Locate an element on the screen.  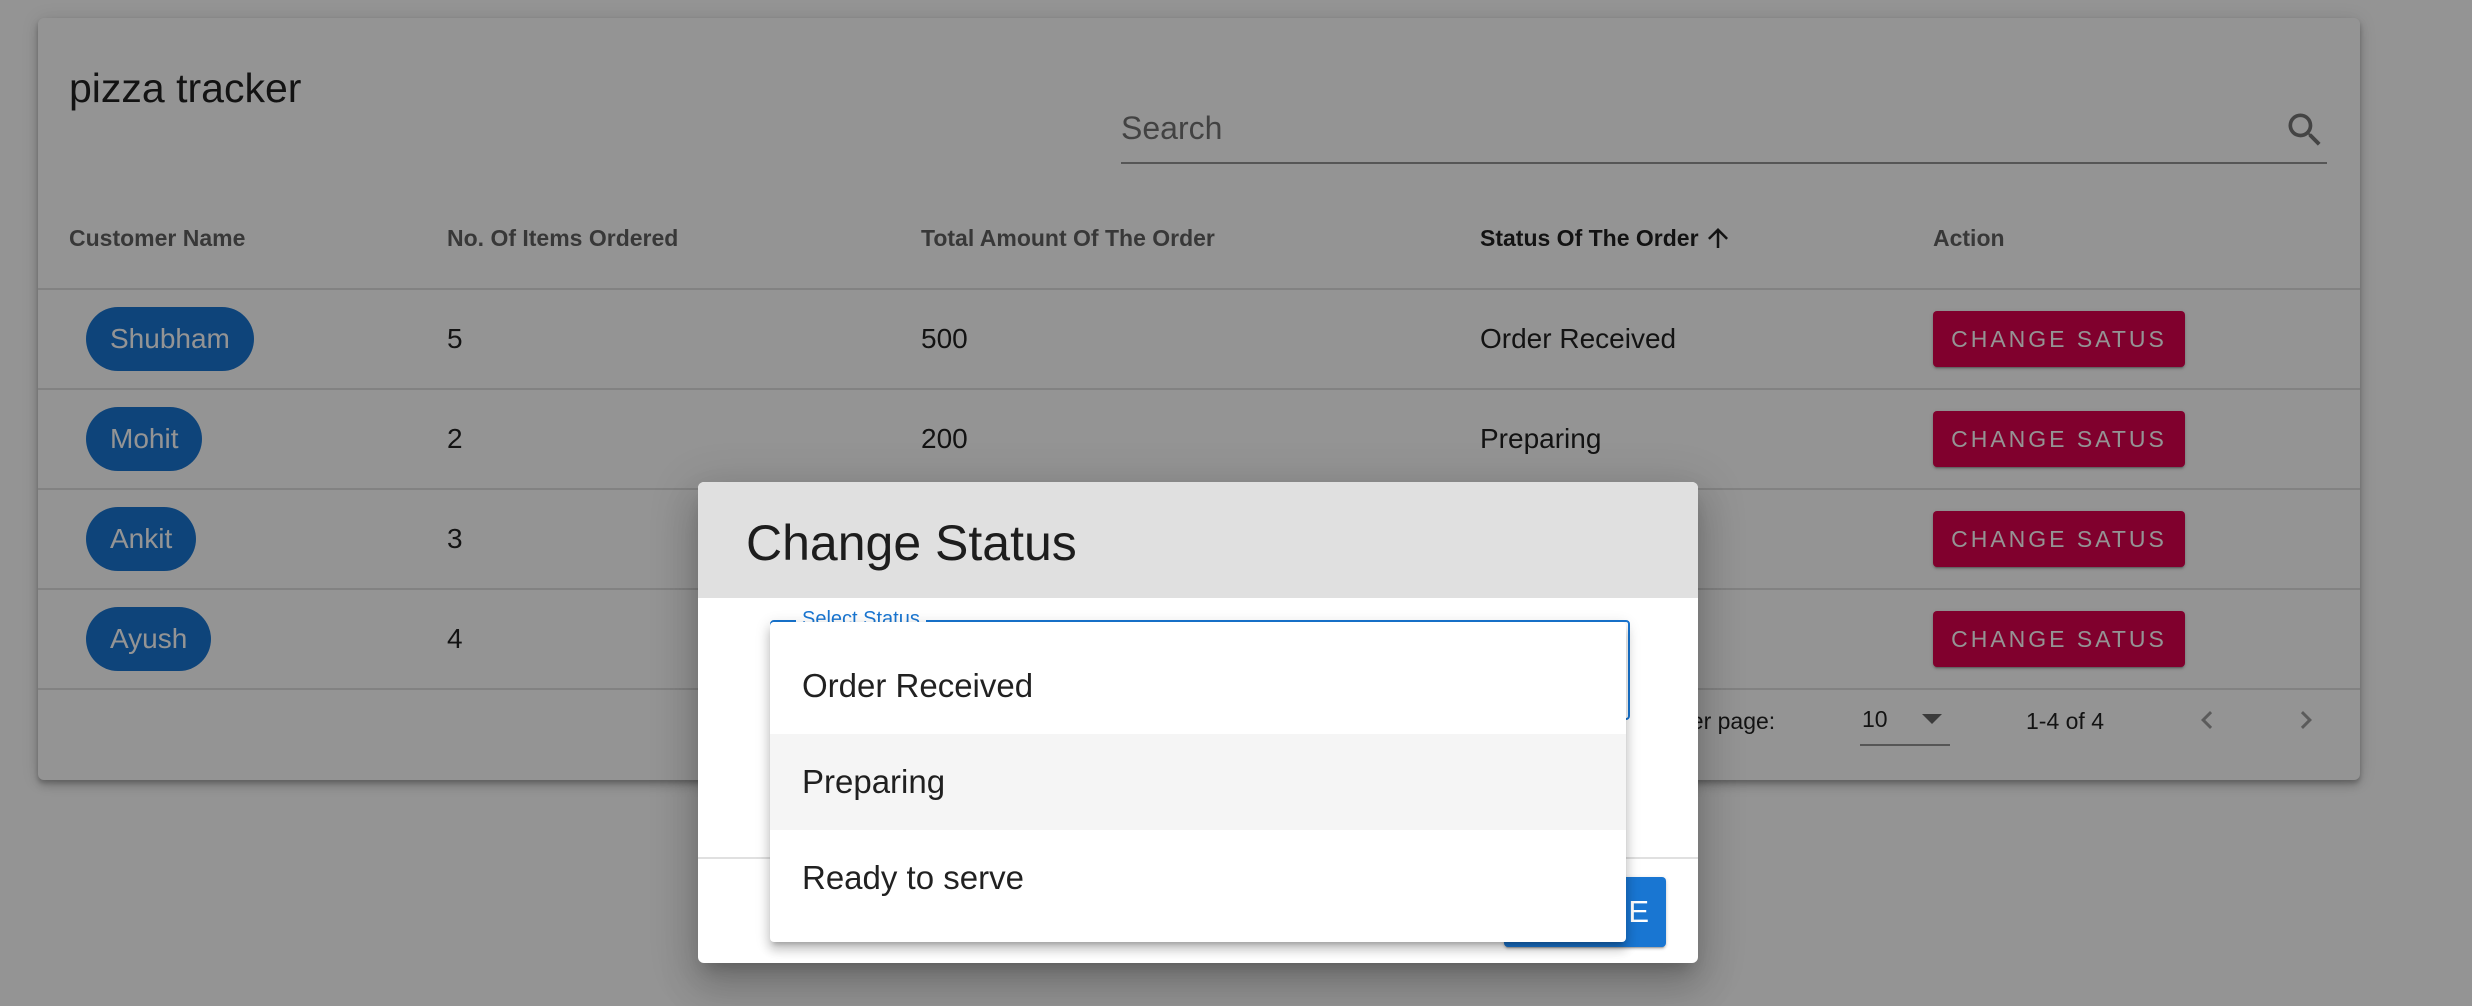
dialog-header: Change Status is located at coordinates (1198, 540).